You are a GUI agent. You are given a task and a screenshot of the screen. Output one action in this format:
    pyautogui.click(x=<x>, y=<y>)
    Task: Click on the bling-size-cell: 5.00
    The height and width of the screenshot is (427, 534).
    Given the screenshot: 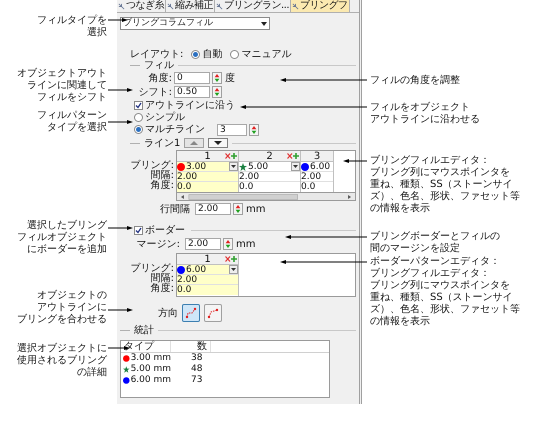 What is the action you would take?
    pyautogui.click(x=269, y=167)
    